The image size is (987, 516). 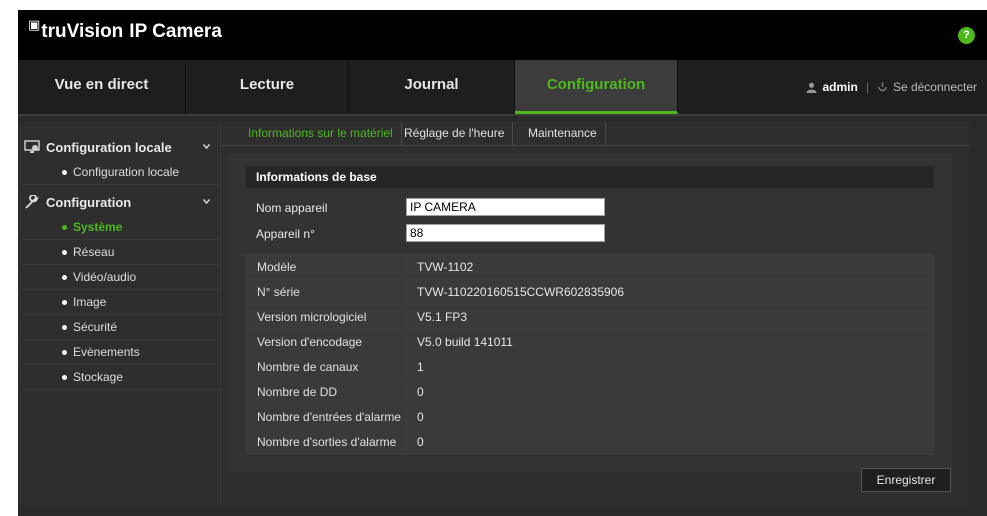 I want to click on sidebar-item-video-audio: Vidéo/audio, so click(x=119, y=277).